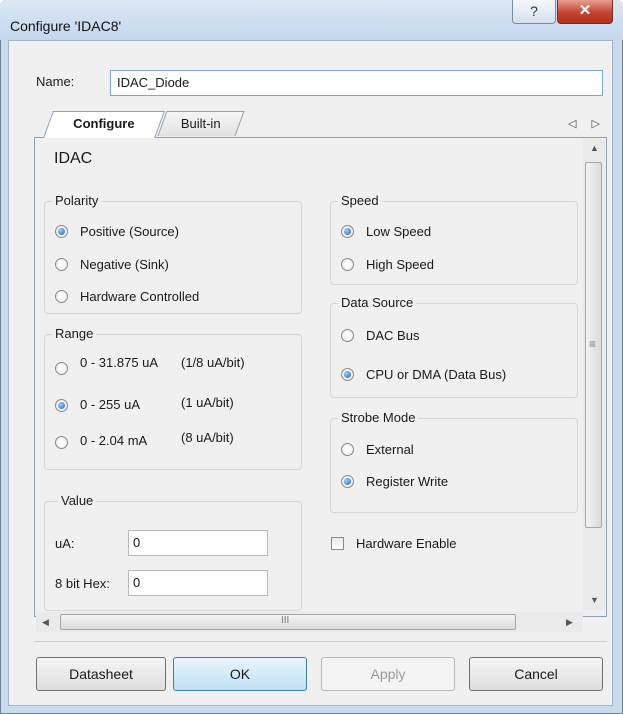  I want to click on option-note: (8 uA/bit), so click(207, 437).